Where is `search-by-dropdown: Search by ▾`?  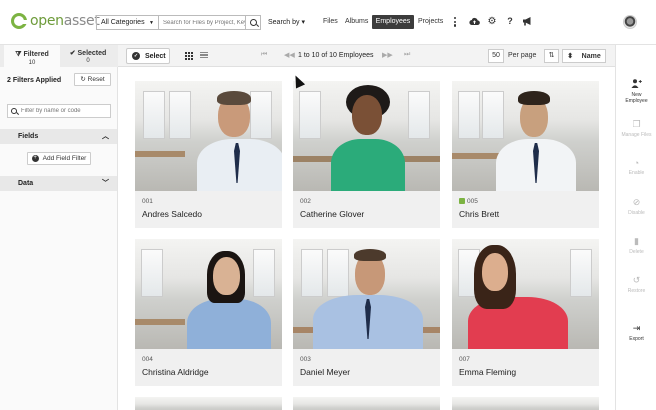 search-by-dropdown: Search by ▾ is located at coordinates (286, 22).